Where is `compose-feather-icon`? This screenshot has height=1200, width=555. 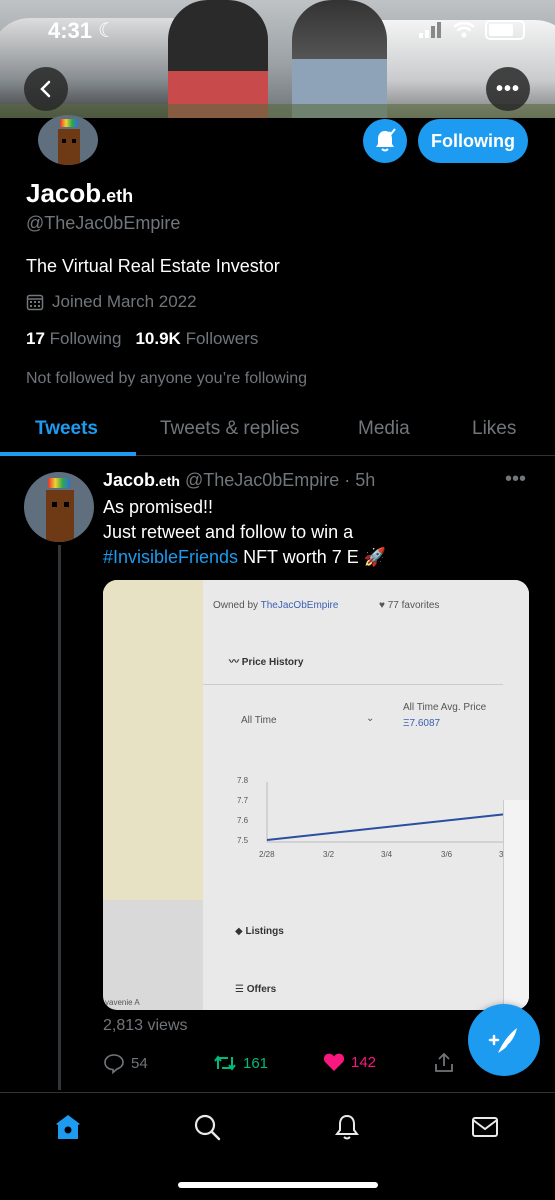
compose-feather-icon is located at coordinates (502, 1040).